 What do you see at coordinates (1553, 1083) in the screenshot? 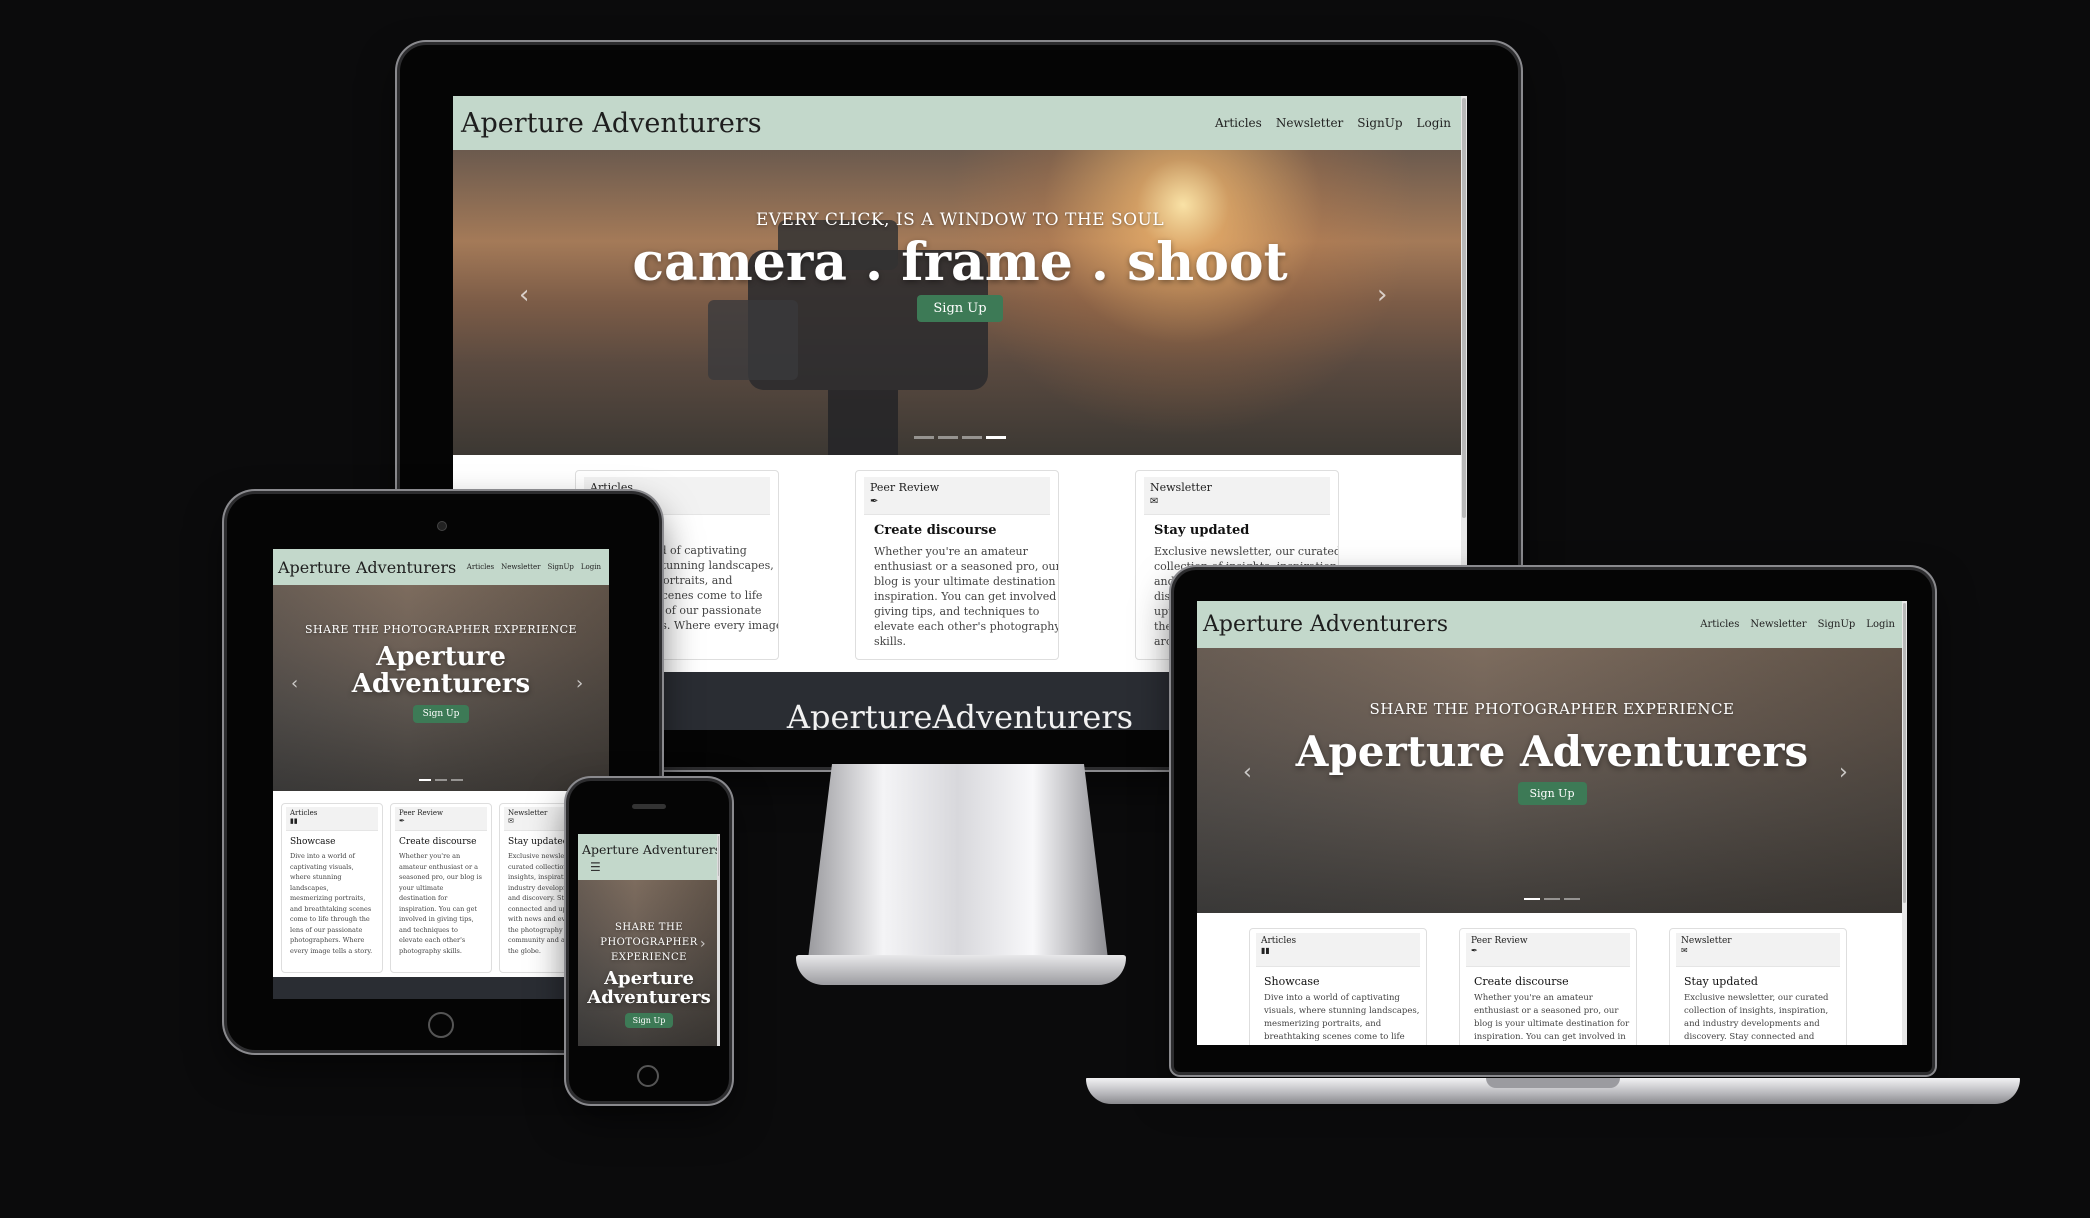
I see `laptop-notch` at bounding box center [1553, 1083].